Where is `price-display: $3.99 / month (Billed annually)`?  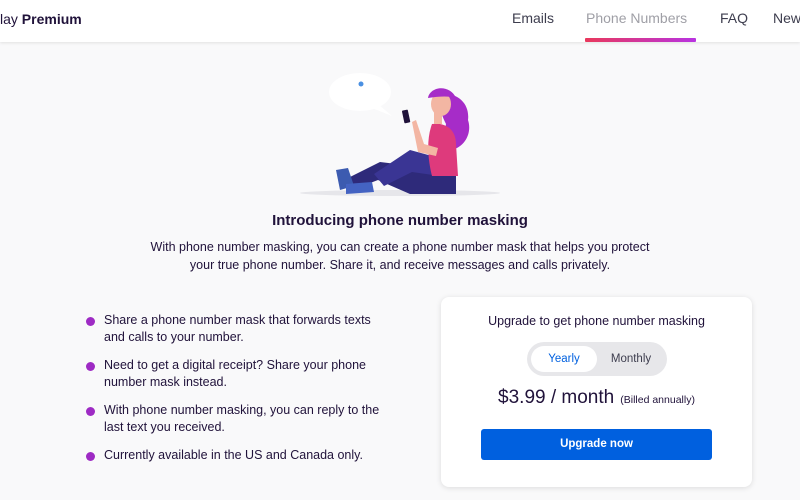 price-display: $3.99 / month (Billed annually) is located at coordinates (596, 398).